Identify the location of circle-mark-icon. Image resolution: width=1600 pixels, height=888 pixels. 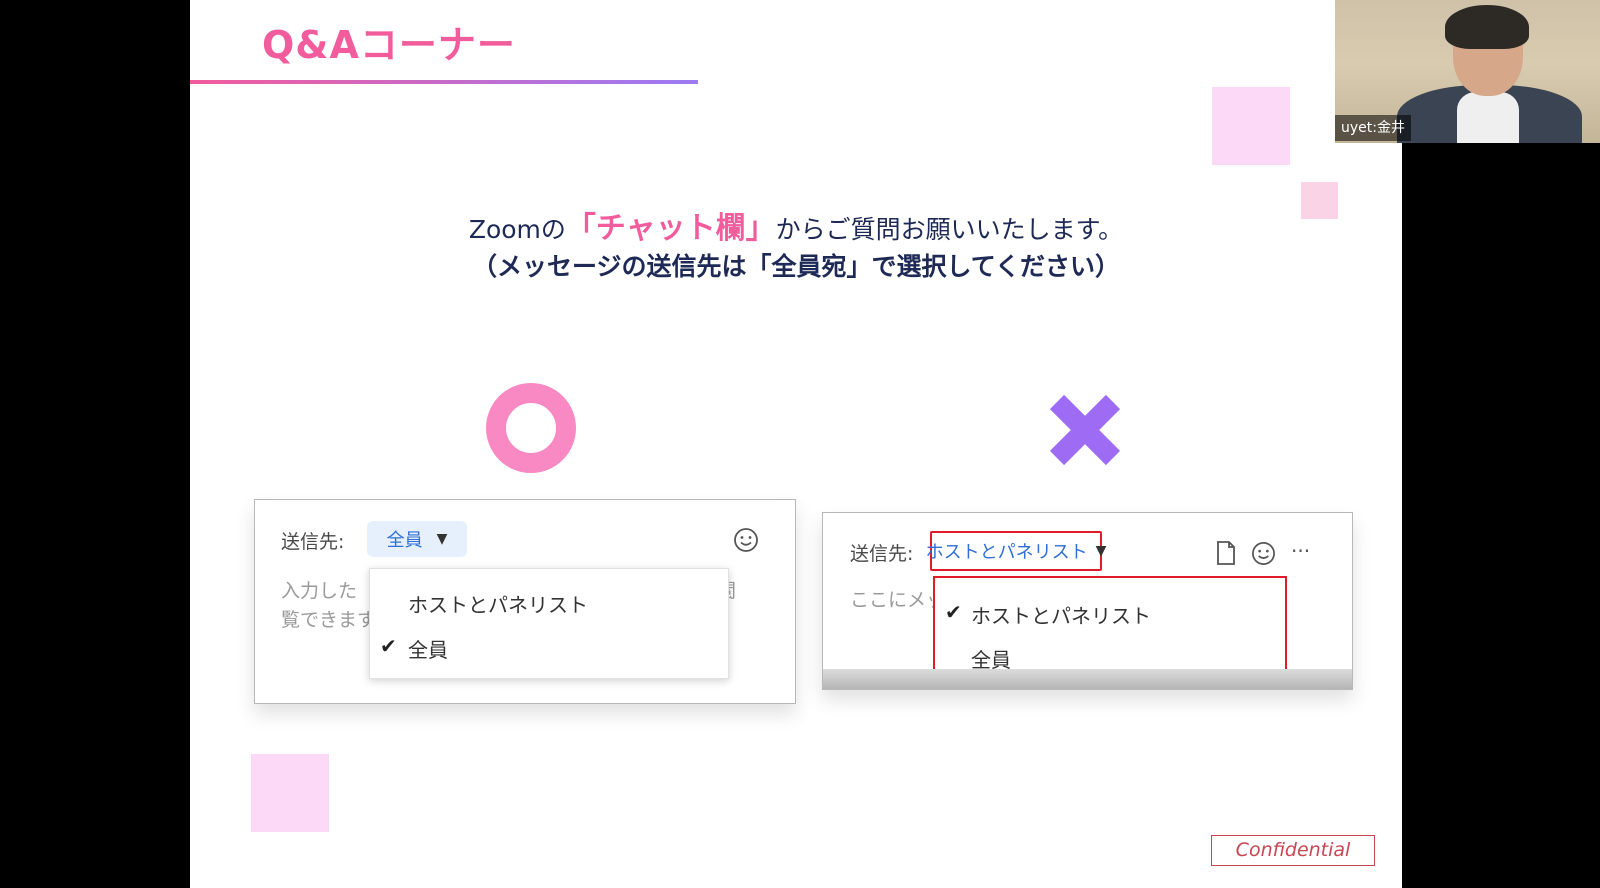
(531, 428).